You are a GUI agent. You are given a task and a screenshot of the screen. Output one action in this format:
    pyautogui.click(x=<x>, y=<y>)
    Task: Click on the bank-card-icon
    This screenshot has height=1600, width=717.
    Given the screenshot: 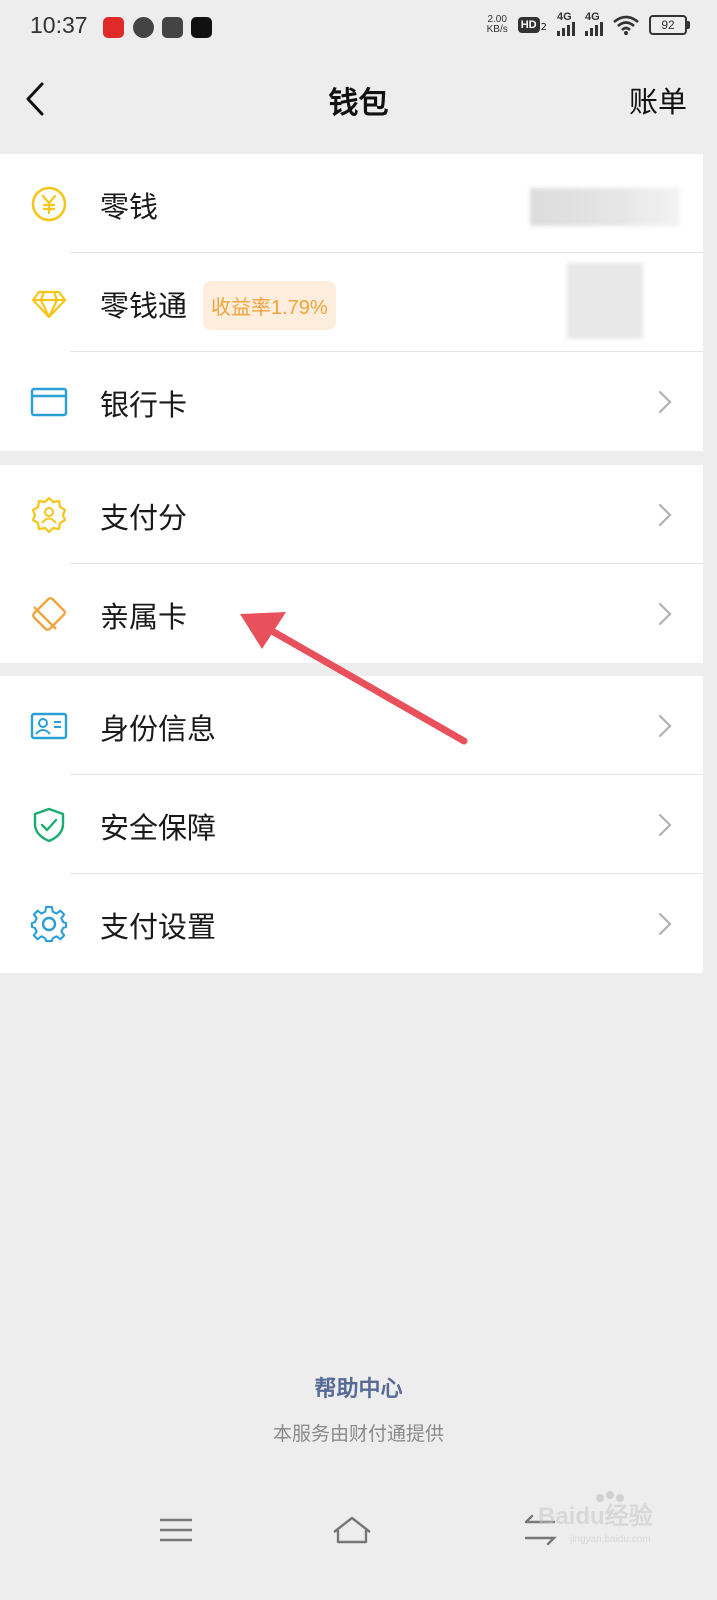 What is the action you would take?
    pyautogui.click(x=49, y=402)
    